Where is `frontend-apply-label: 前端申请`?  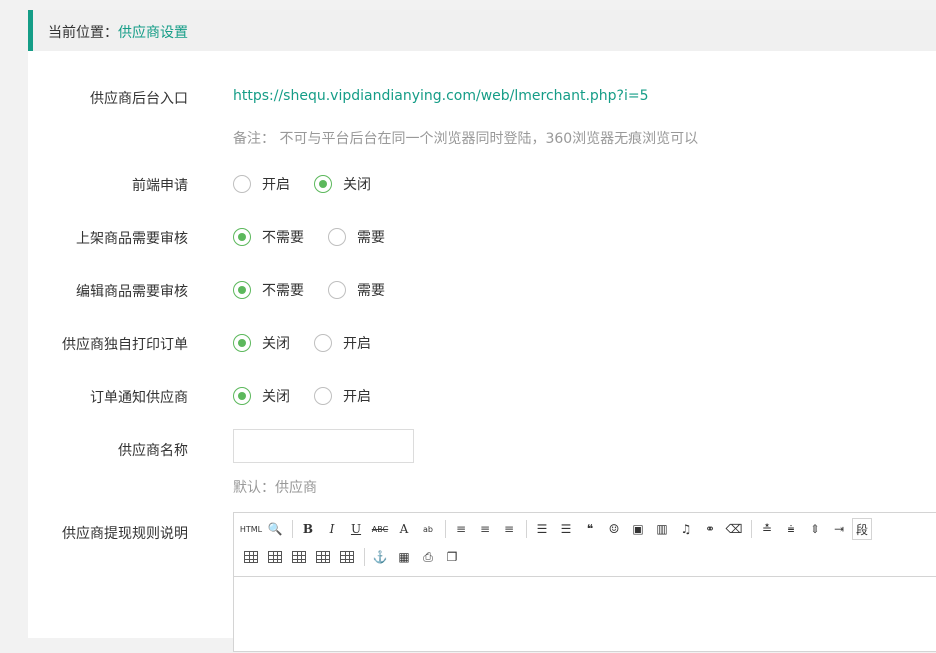 frontend-apply-label: 前端申请 is located at coordinates (160, 186).